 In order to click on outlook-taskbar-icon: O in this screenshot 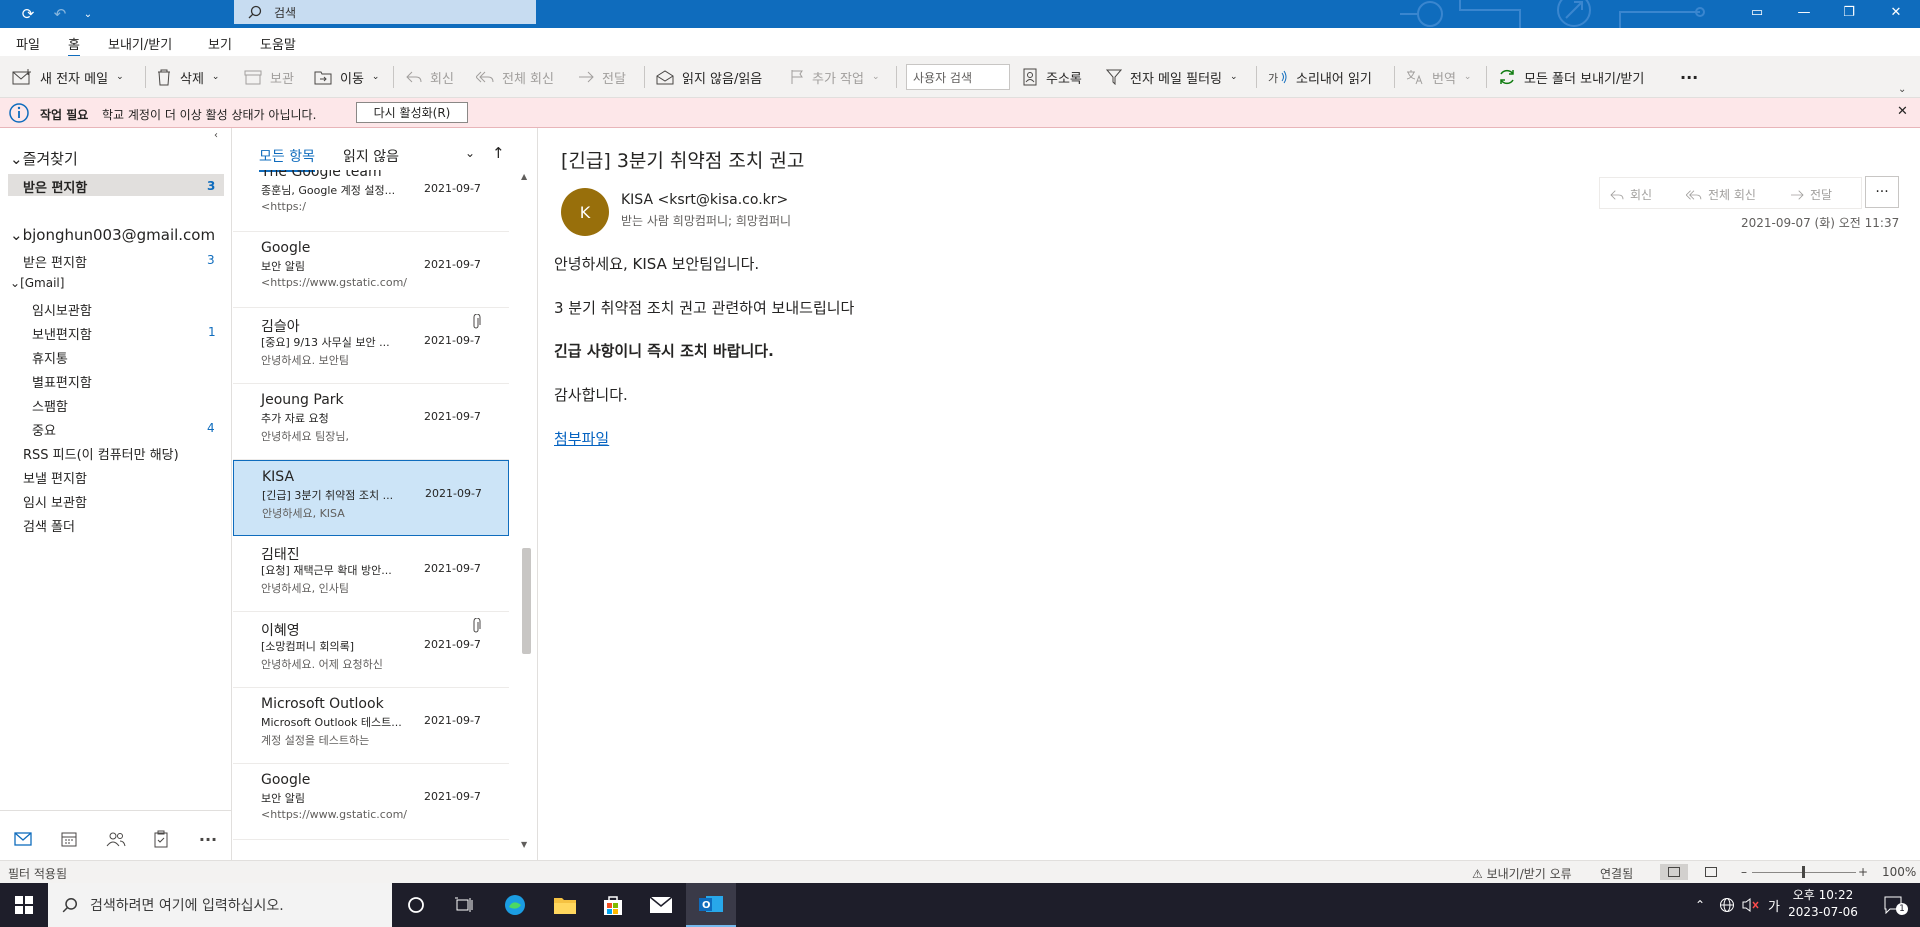, I will do `click(711, 905)`.